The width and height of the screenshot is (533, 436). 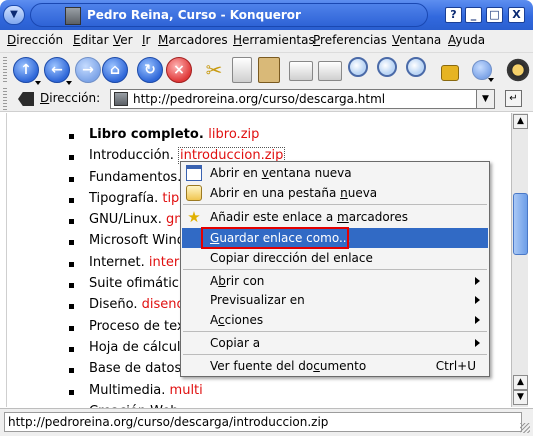 I want to click on menu-preferencias: Preferencias, so click(x=350, y=40).